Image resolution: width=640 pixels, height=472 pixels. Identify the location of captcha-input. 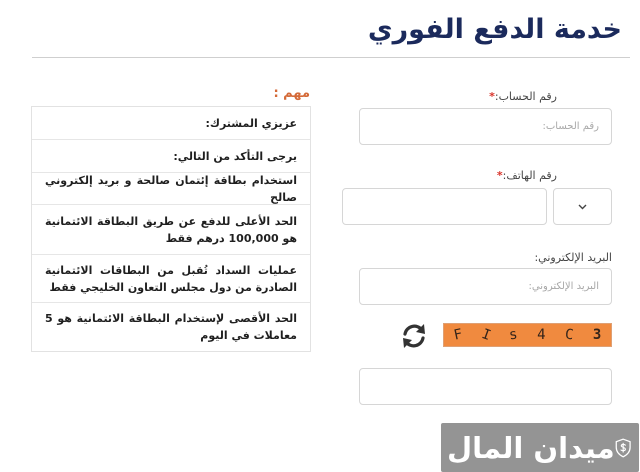
(485, 386).